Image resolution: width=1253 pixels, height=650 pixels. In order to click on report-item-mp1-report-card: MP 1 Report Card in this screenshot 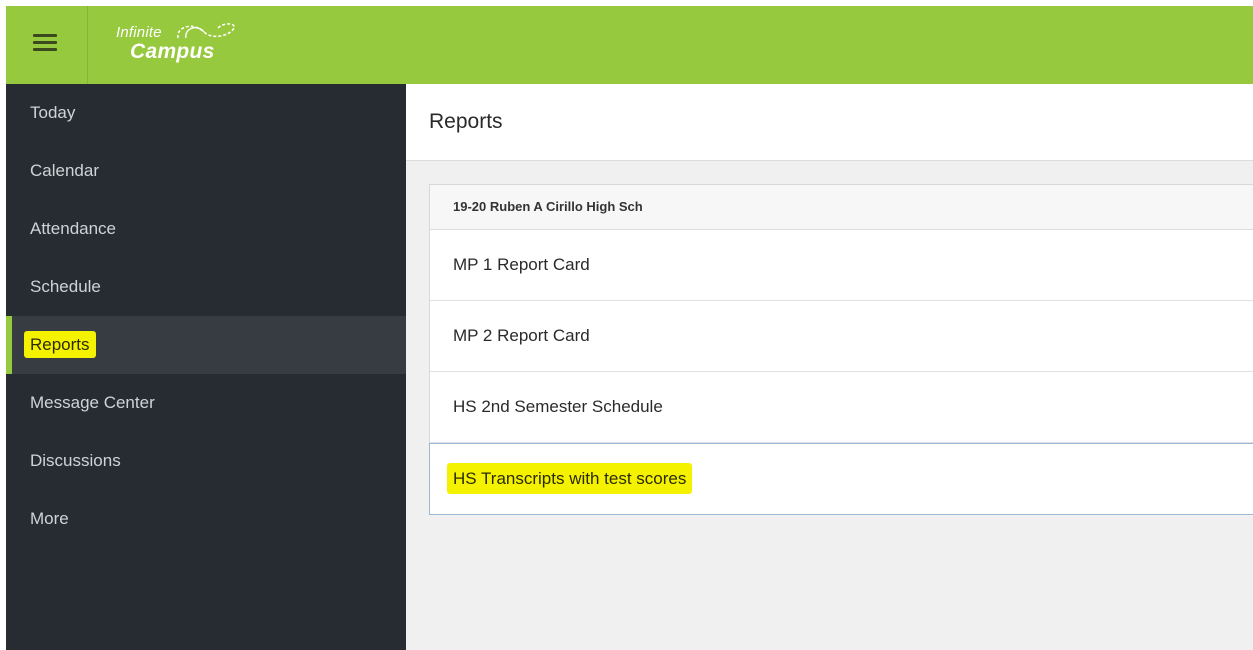, I will do `click(841, 265)`.